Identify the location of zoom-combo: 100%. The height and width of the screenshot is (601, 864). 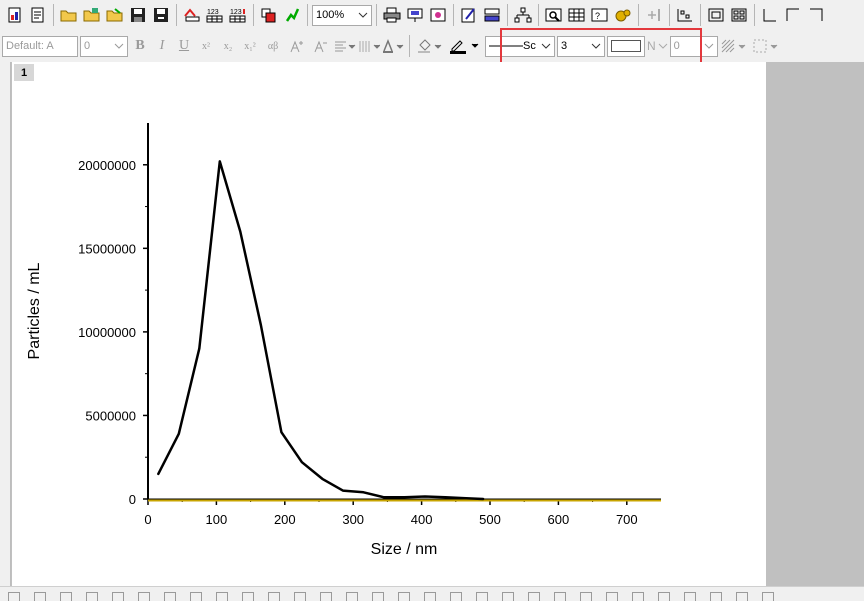
(342, 15).